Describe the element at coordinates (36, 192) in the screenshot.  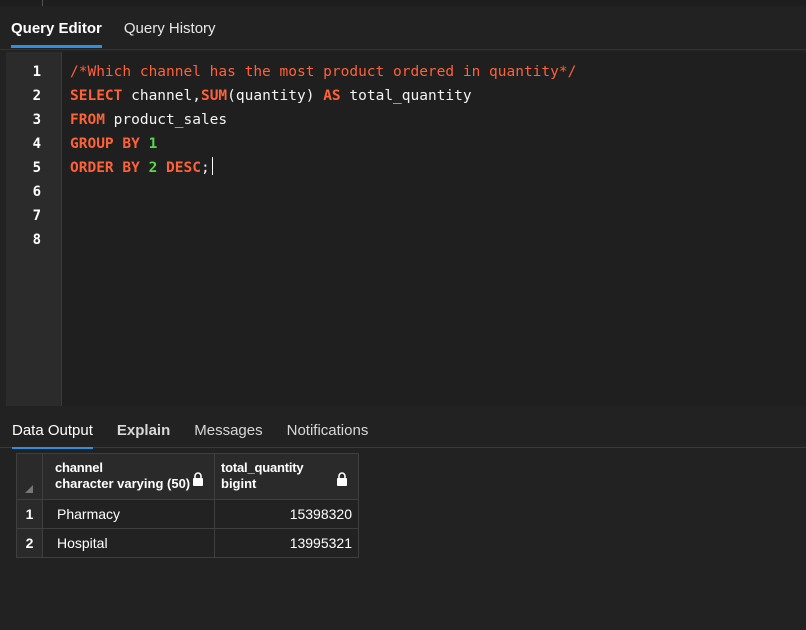
I see `line-number: 6` at that location.